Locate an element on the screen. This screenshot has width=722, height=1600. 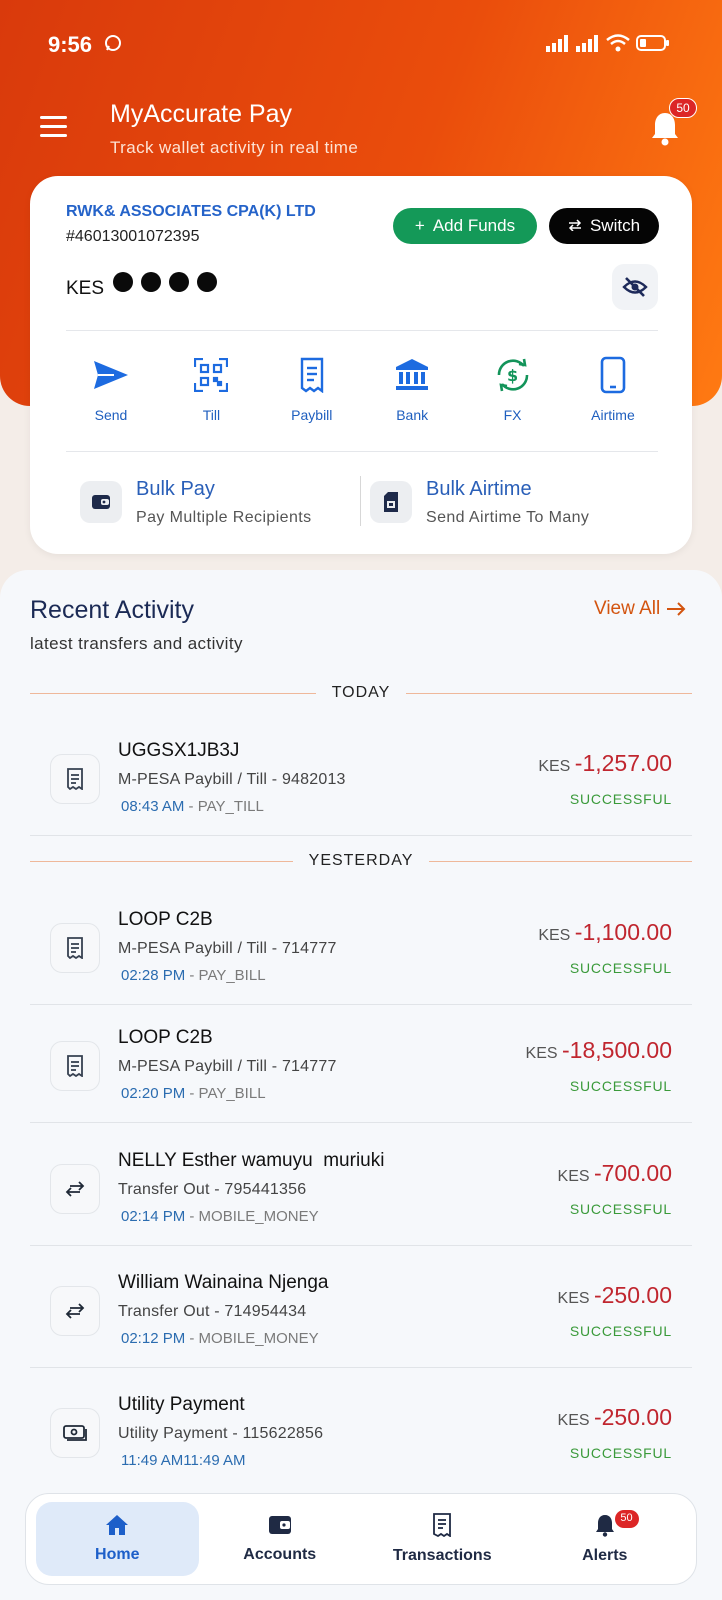
transaction-meta: 11:49 AM11:49 AM is located at coordinates (183, 1460).